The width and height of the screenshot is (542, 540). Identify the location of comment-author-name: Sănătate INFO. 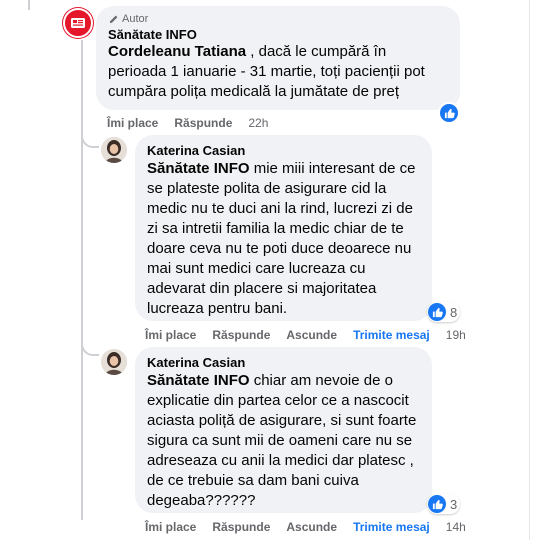
(278, 34).